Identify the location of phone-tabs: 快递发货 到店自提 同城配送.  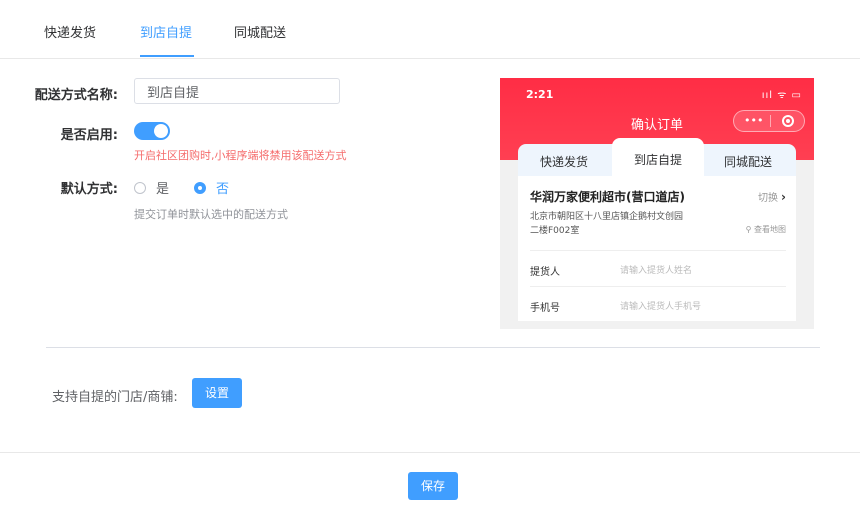
(657, 157).